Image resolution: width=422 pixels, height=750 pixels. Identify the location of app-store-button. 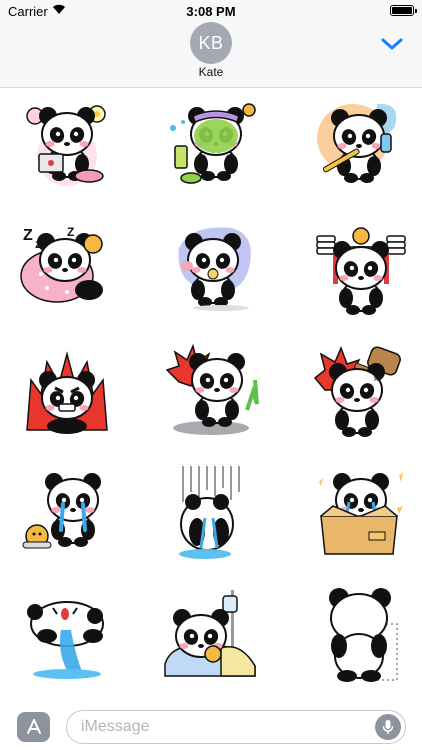
(33, 727).